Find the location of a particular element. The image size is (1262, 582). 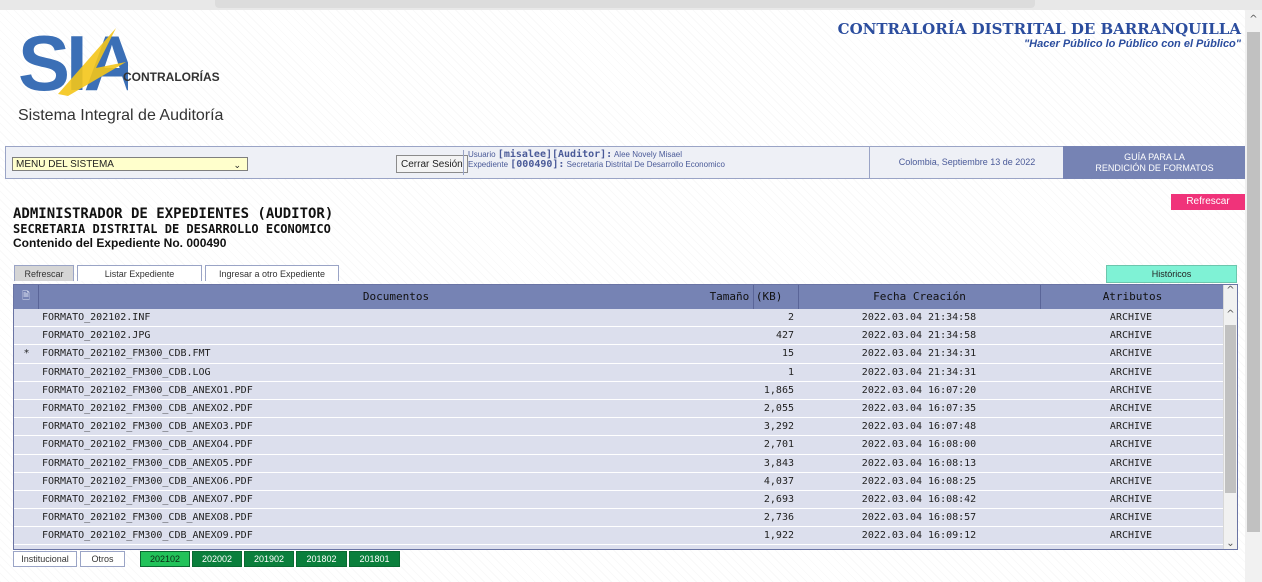

browser-top-strip is located at coordinates (631, 5).